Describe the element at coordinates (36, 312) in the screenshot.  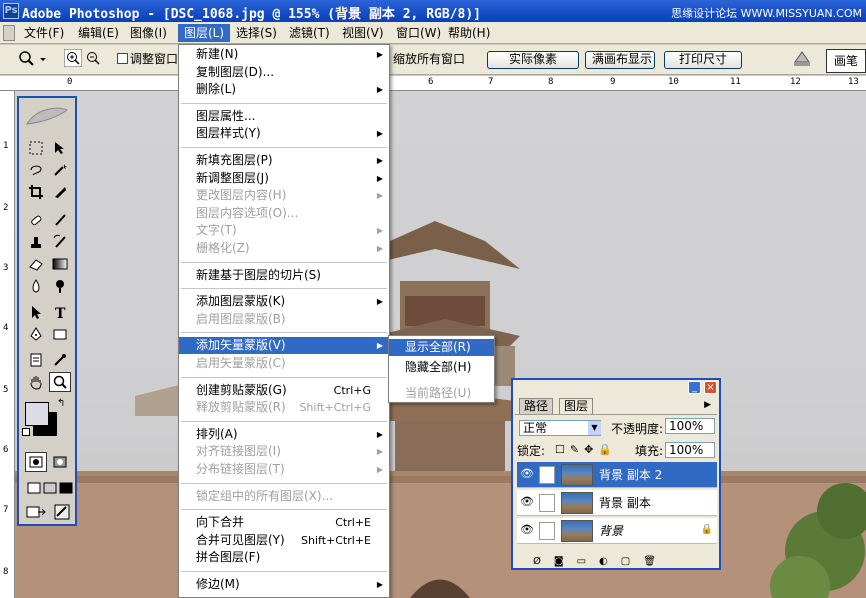
I see `path-selection-tool-icon` at that location.